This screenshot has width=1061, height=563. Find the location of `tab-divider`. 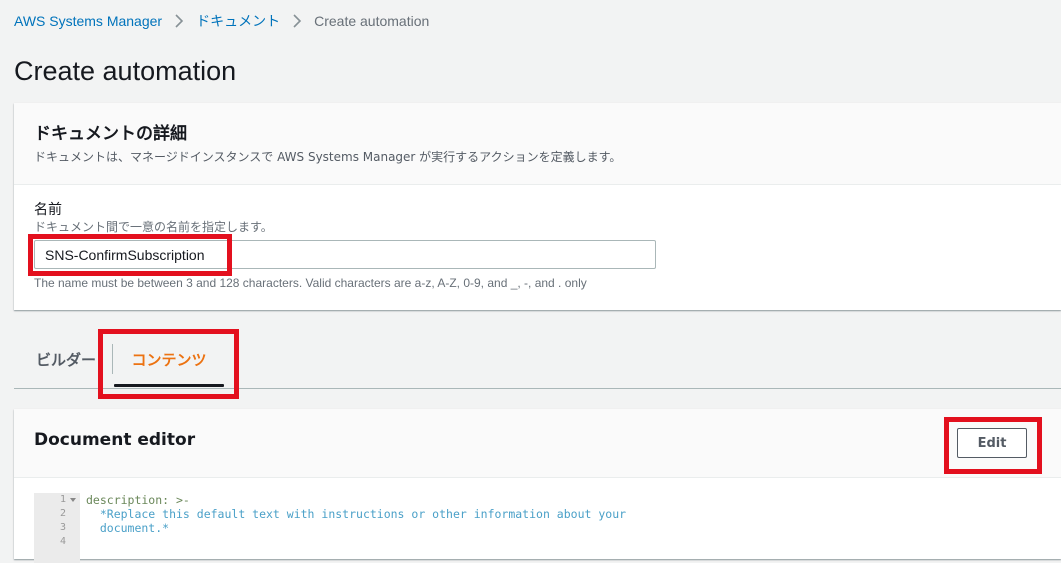

tab-divider is located at coordinates (112, 359).